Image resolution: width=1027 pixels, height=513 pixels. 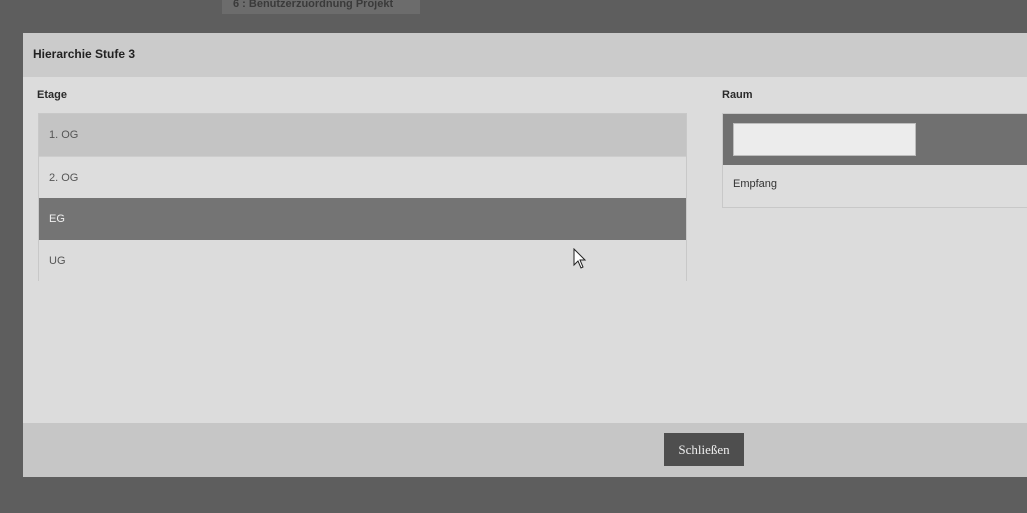 What do you see at coordinates (525, 55) in the screenshot?
I see `dialog-header: Hierarchie Stufe 3` at bounding box center [525, 55].